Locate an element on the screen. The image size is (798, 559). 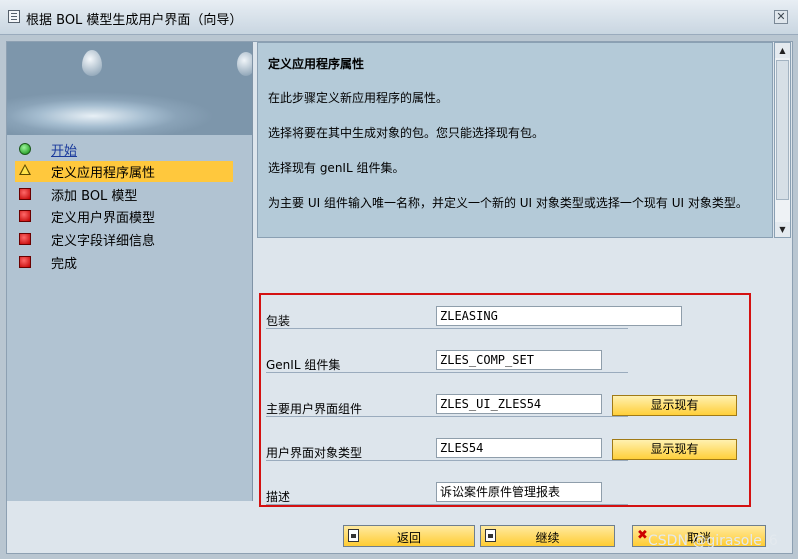
step-label: 定义应用程序属性 is located at coordinates (103, 173).